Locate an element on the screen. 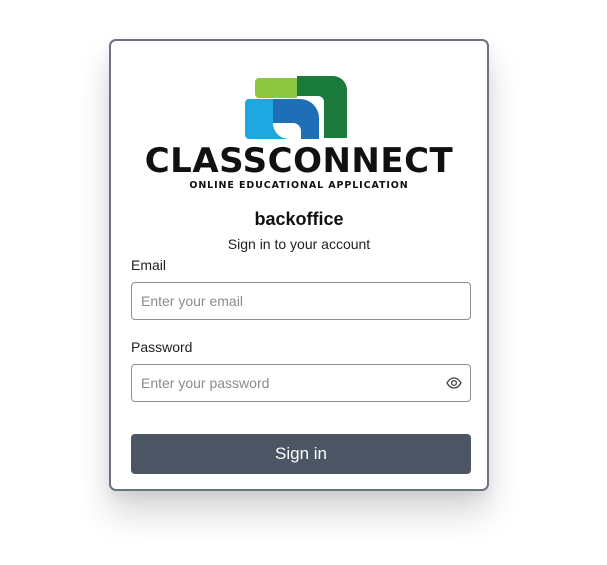 Image resolution: width=607 pixels, height=565 pixels. email-input is located at coordinates (301, 301).